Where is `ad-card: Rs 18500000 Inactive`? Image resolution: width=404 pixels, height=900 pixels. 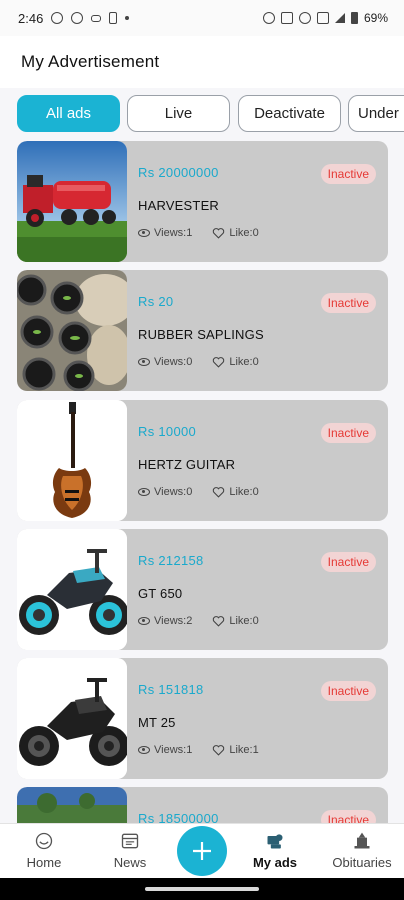 ad-card: Rs 18500000 Inactive is located at coordinates (202, 805).